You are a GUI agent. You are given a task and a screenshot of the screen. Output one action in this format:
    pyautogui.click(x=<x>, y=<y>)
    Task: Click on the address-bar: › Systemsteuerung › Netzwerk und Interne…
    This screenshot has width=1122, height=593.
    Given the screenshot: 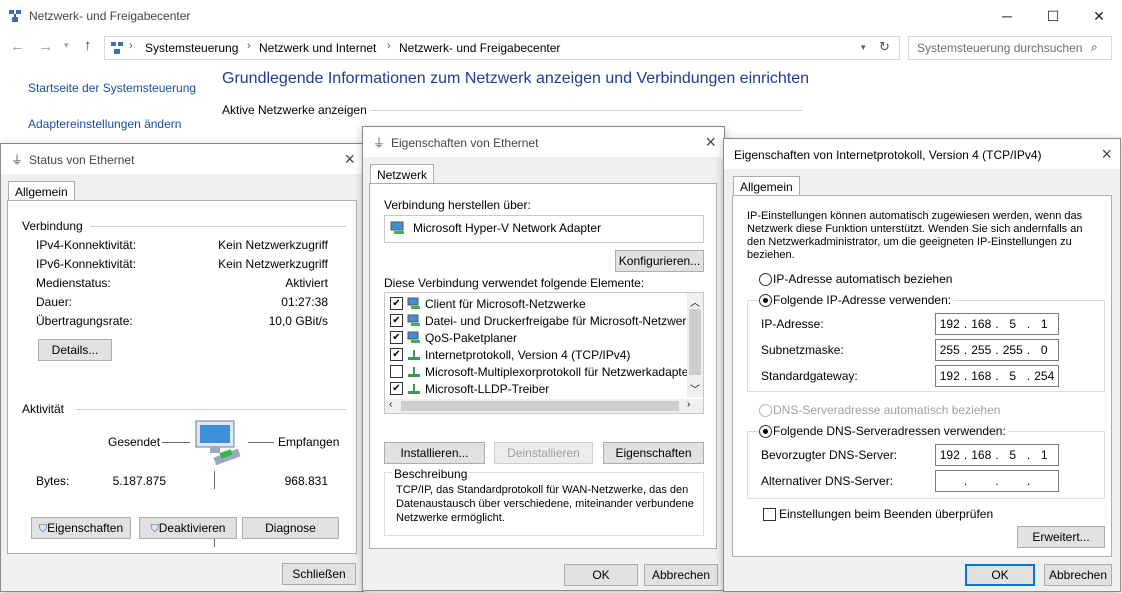 What is the action you would take?
    pyautogui.click(x=502, y=48)
    